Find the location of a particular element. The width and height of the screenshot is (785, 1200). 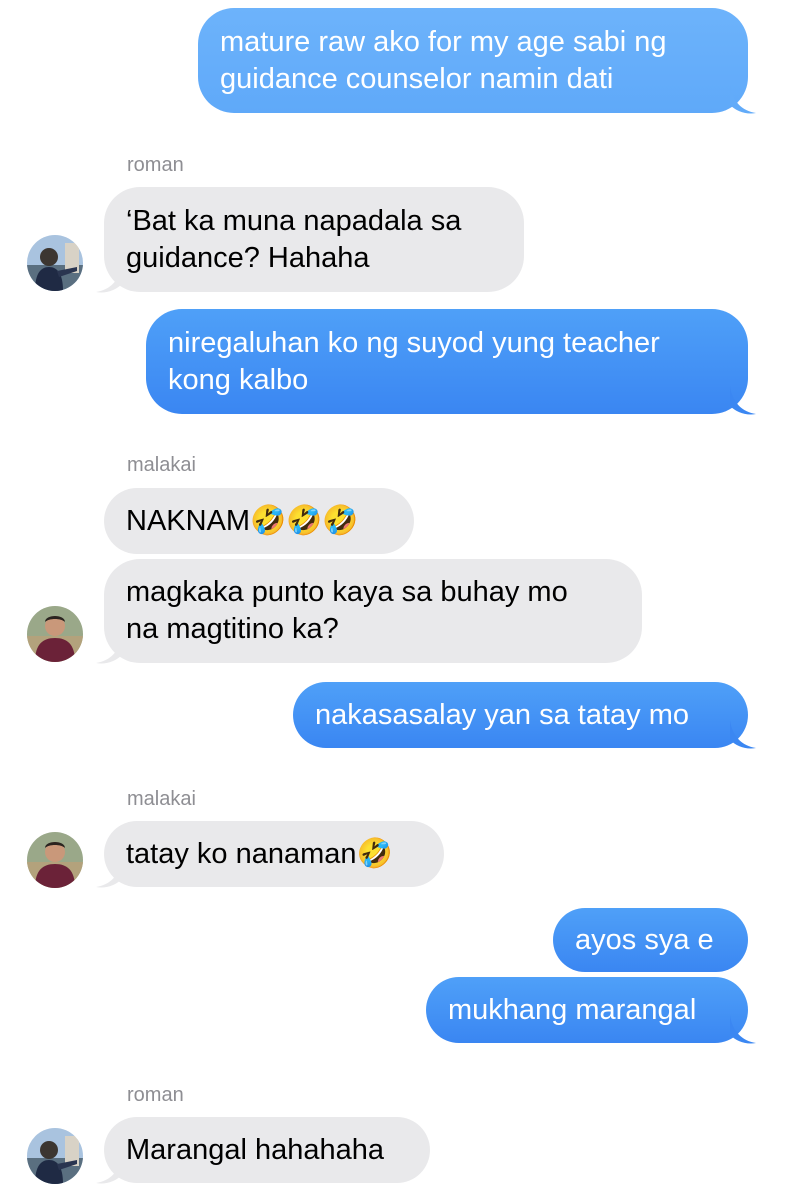

incoming-message-bubble: Marangal hahahaha is located at coordinates (267, 1150).